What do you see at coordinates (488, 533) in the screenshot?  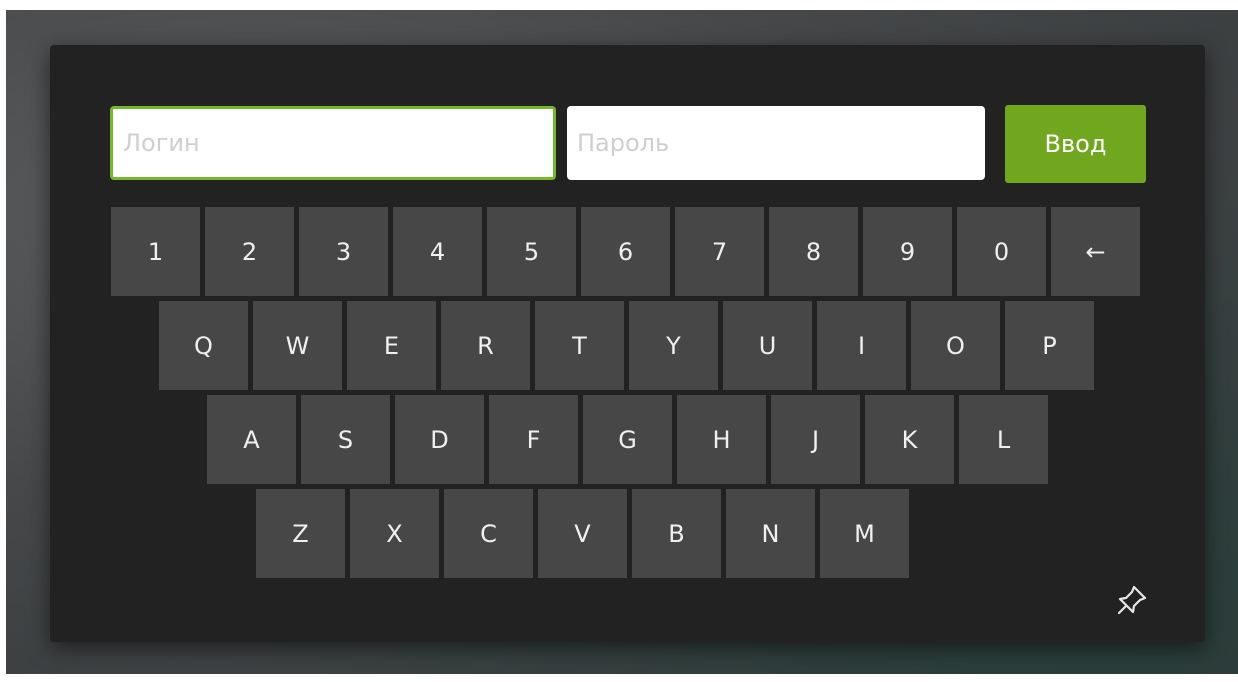 I see `key-c: C` at bounding box center [488, 533].